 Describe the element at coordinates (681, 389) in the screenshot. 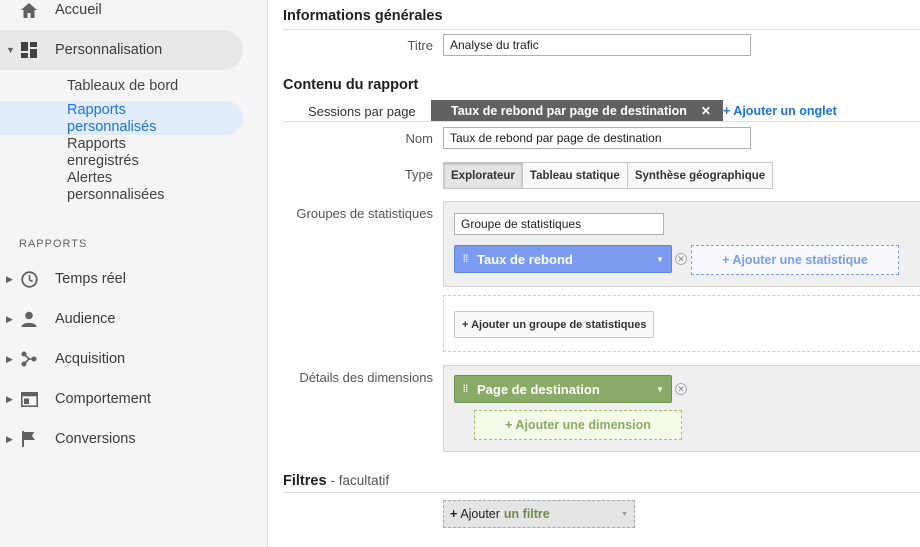

I see `remove-dimension-icon: ✕` at that location.